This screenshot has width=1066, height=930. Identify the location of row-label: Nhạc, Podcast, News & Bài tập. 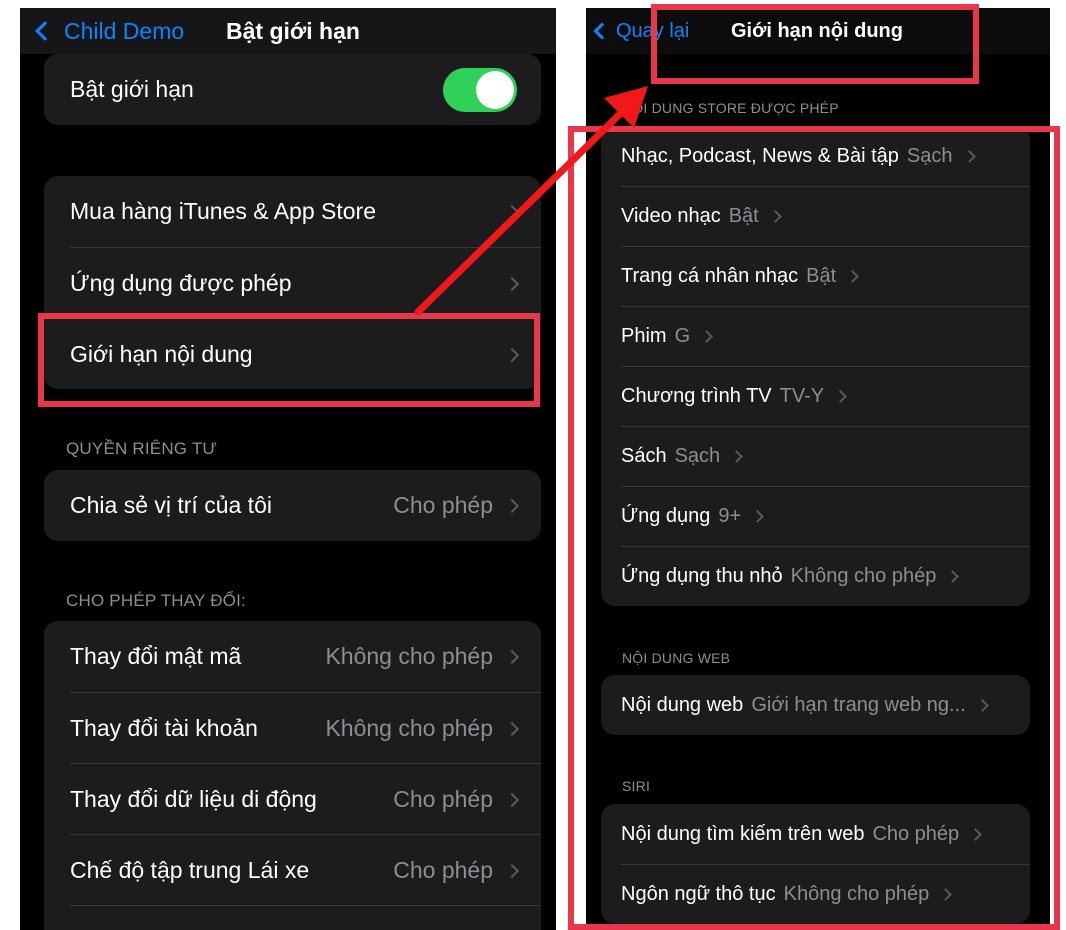
(760, 155).